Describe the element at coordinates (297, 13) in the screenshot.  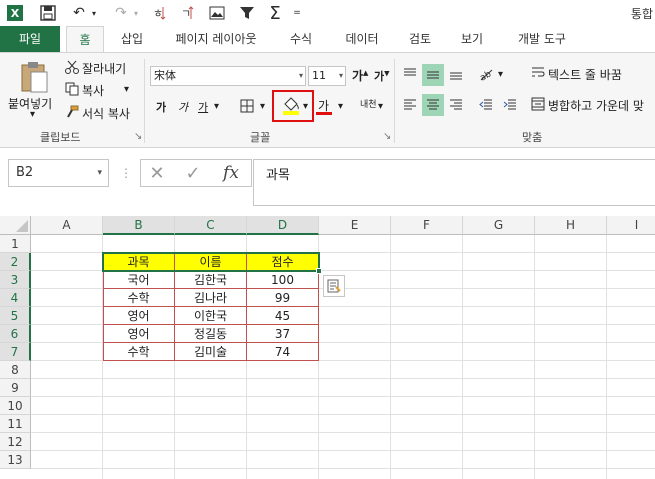
I see `customize-qat-icon: =` at that location.